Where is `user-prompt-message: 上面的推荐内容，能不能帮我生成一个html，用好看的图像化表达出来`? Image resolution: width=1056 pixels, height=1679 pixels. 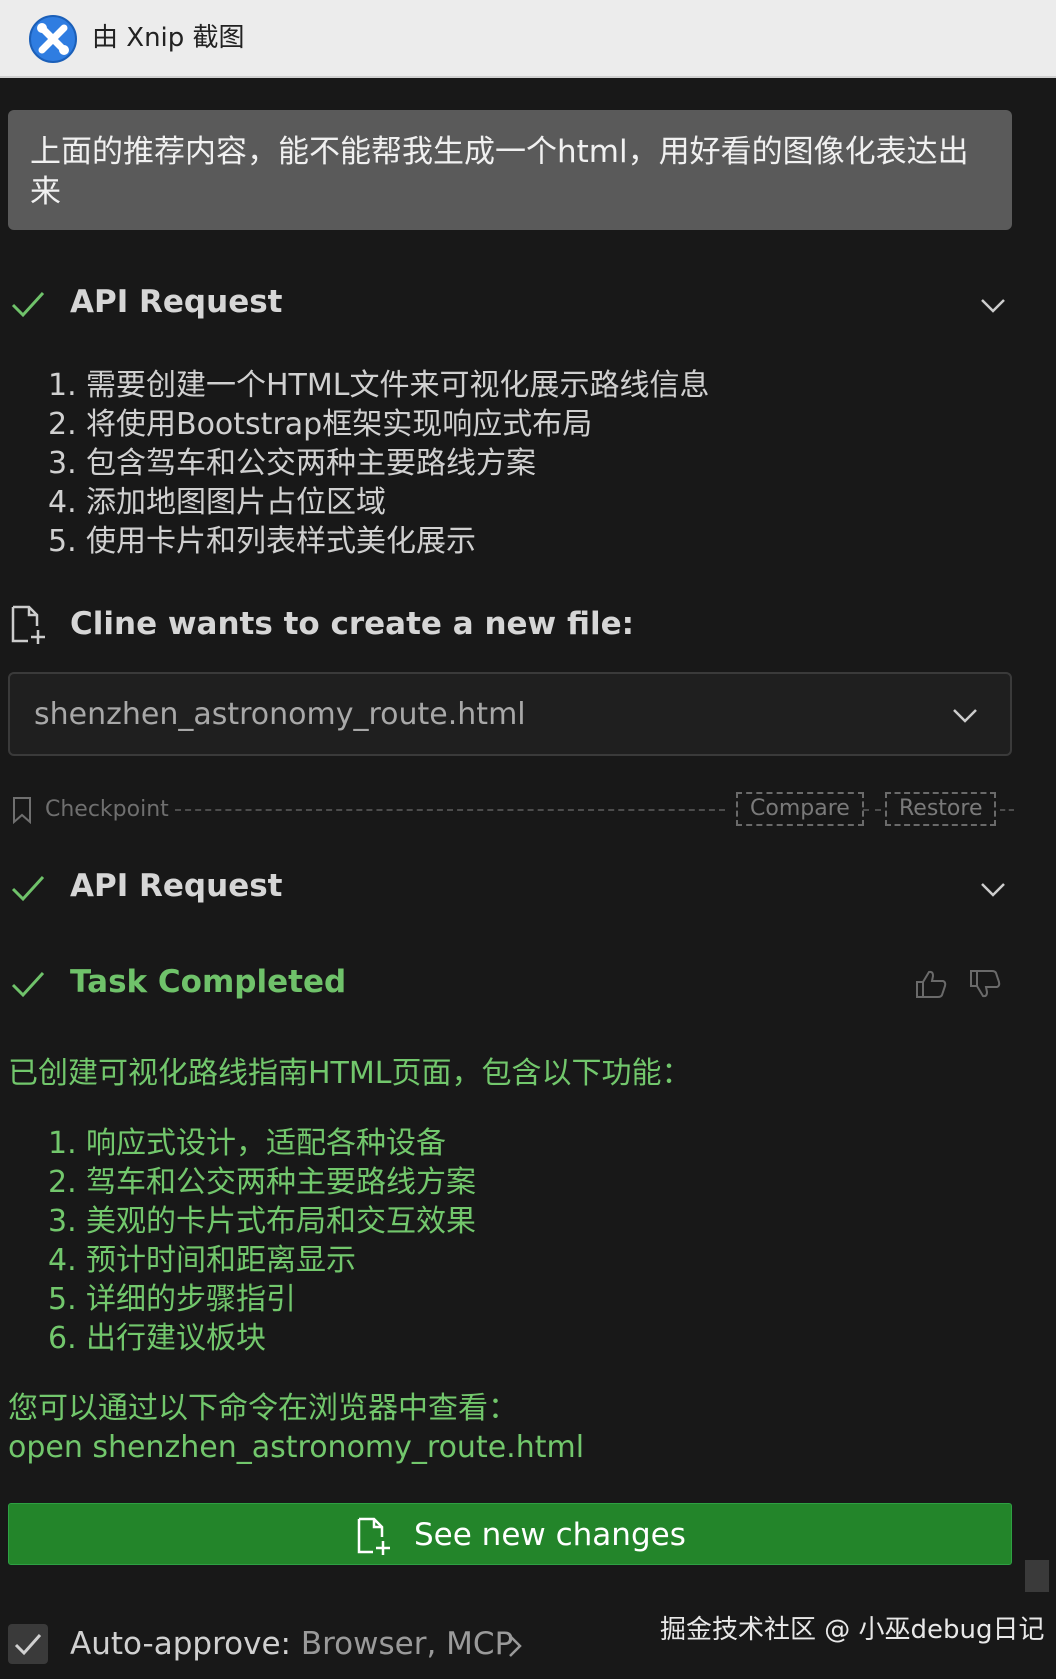
user-prompt-message: 上面的推荐内容，能不能帮我生成一个html，用好看的图像化表达出来 is located at coordinates (510, 170).